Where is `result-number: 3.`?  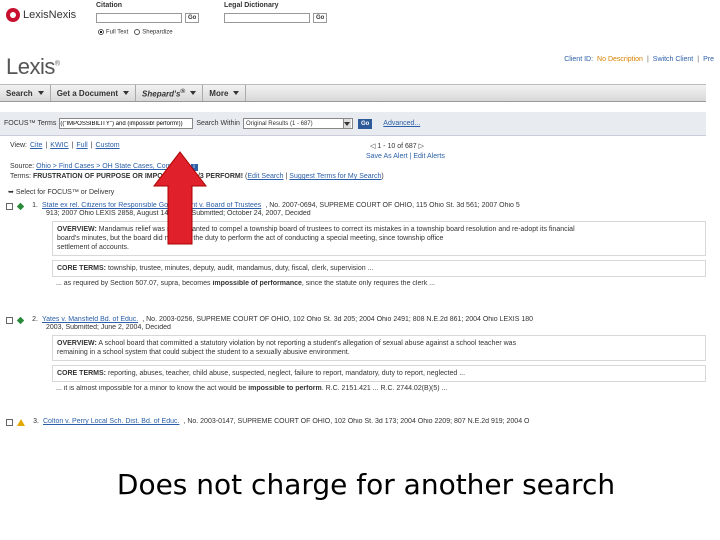
result-number: 3. is located at coordinates (36, 421).